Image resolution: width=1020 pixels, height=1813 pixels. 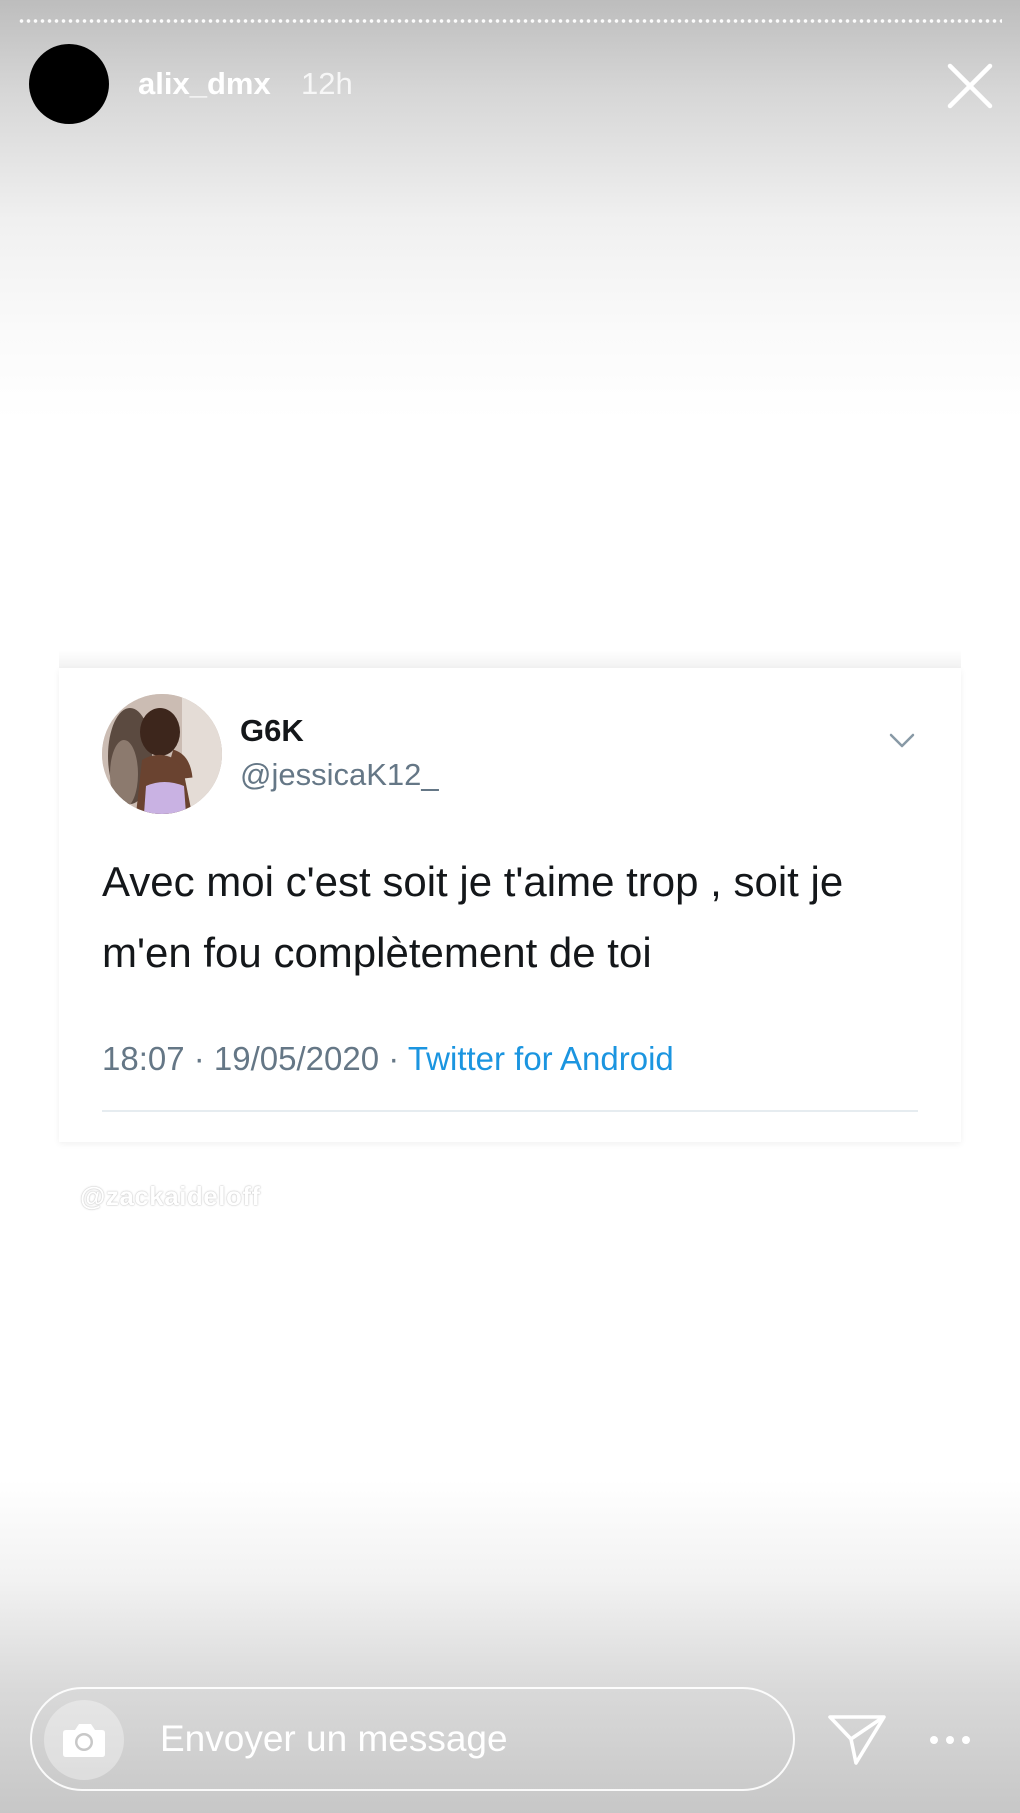 I want to click on story-header: alix_dmx 12h, so click(x=510, y=85).